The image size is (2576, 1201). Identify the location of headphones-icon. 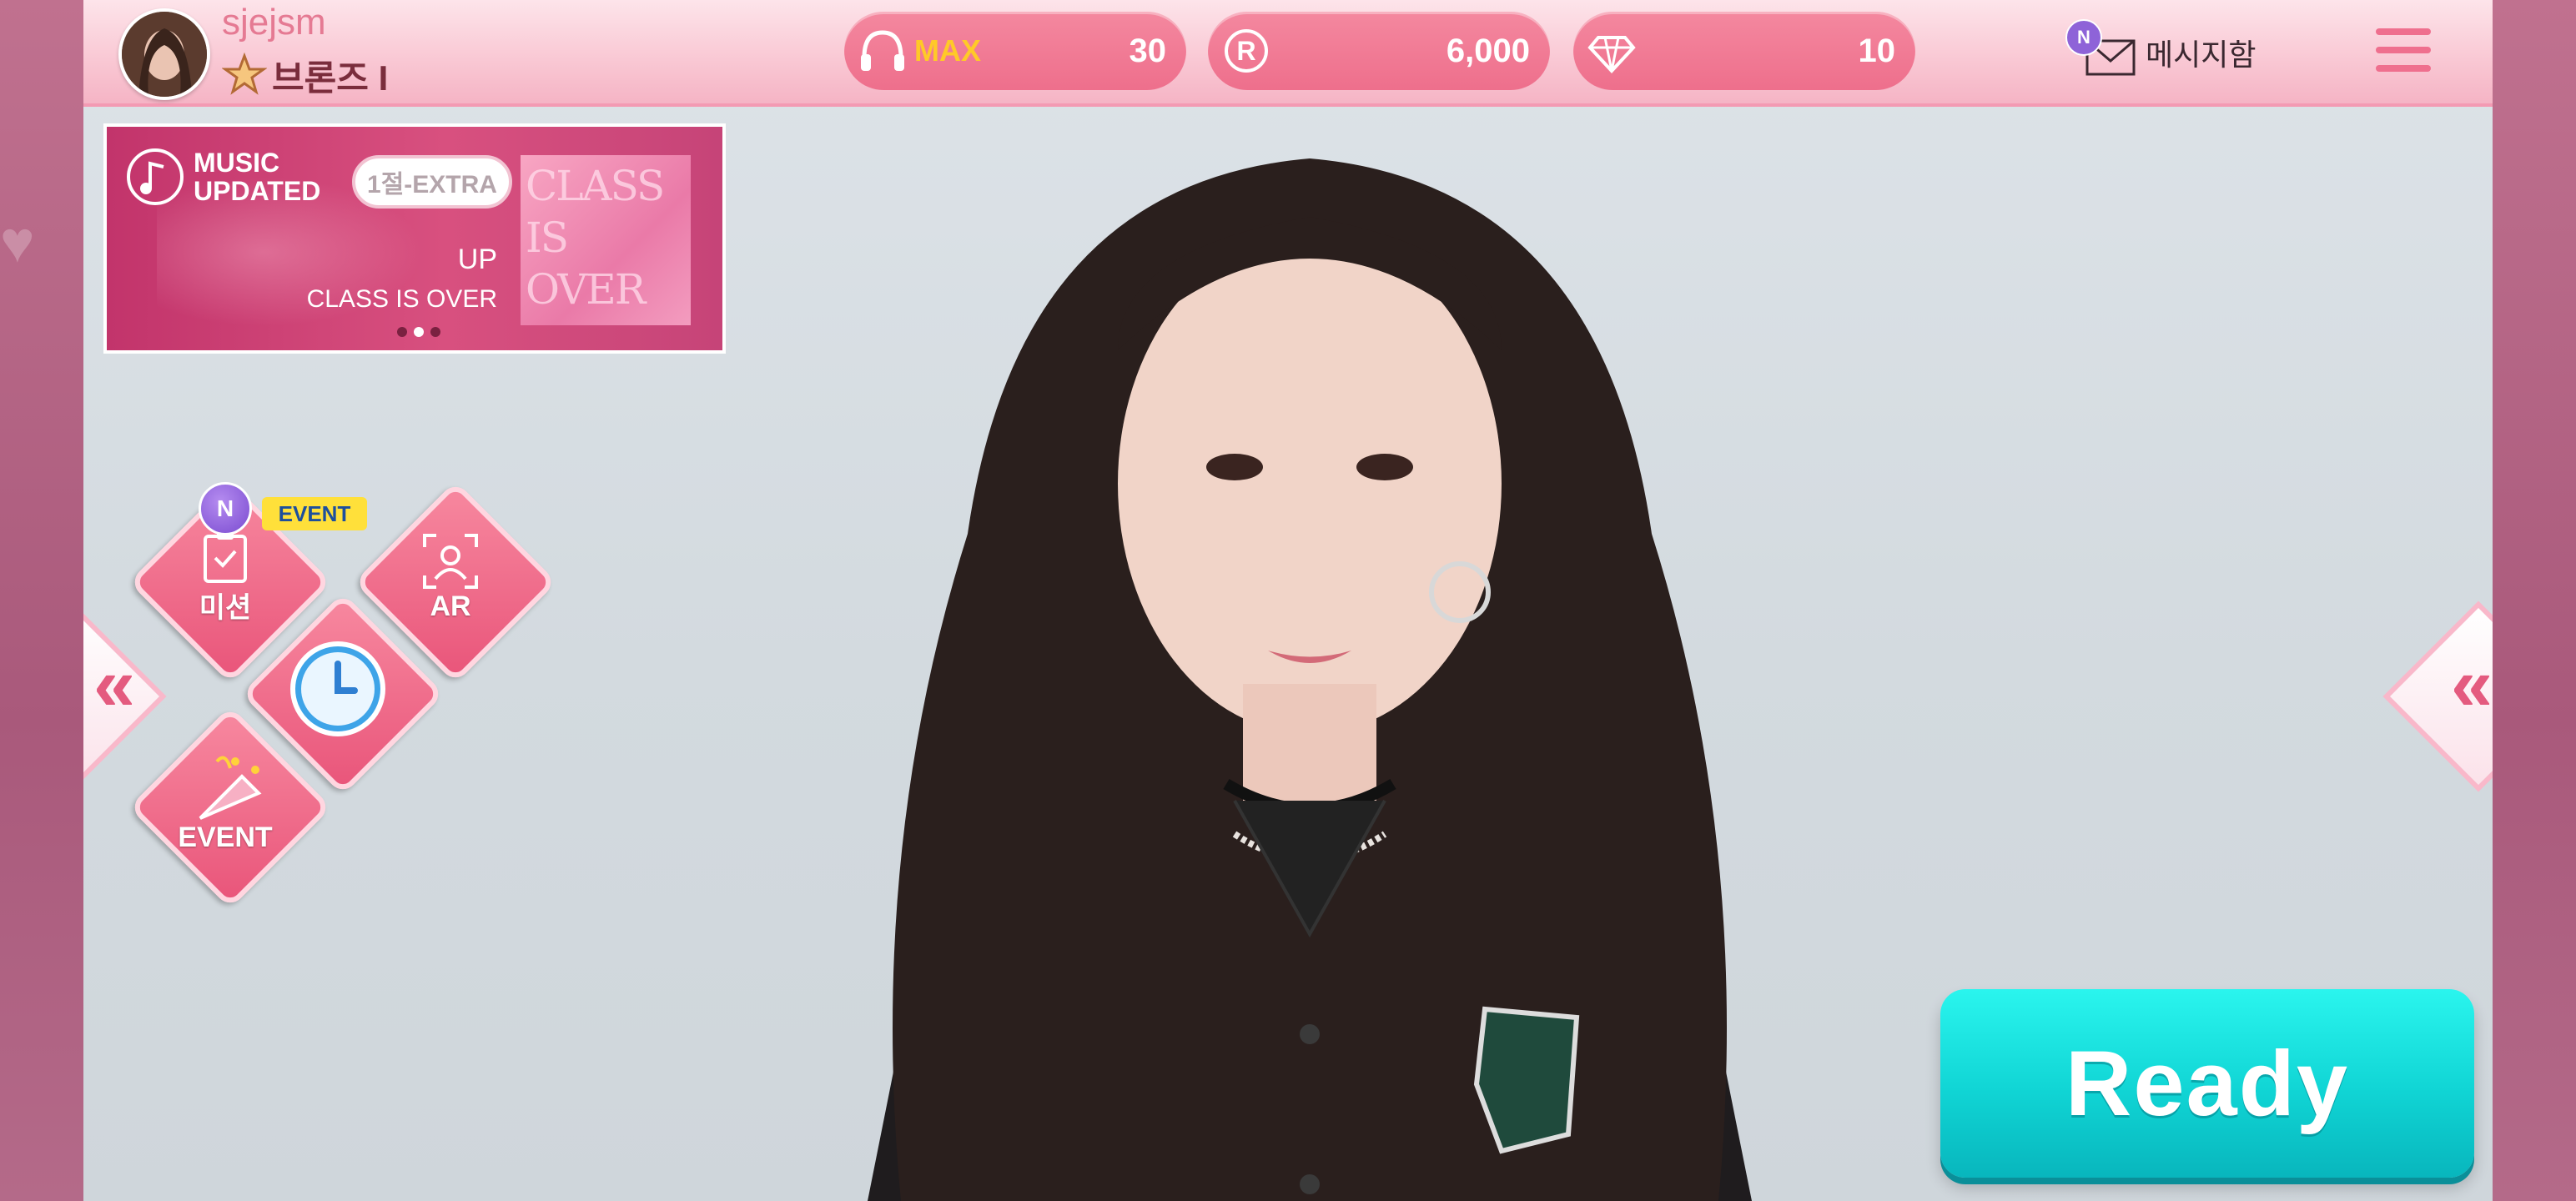
(882, 51).